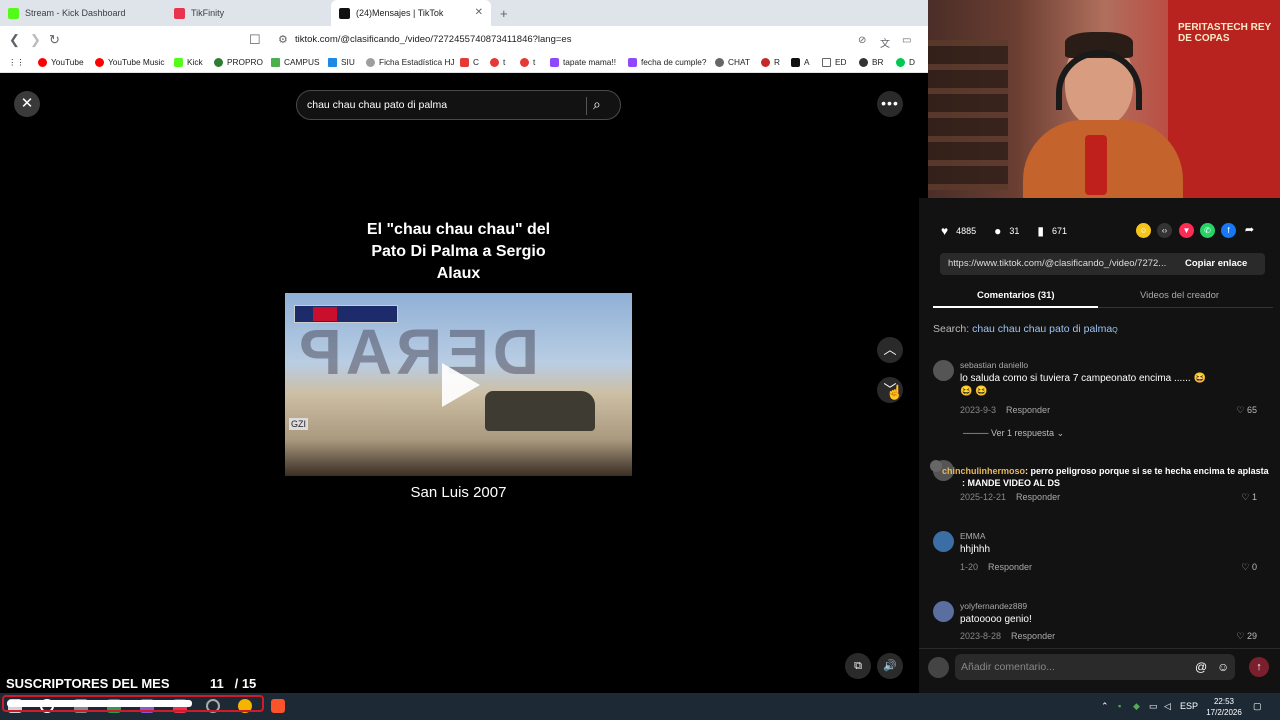 The height and width of the screenshot is (720, 1280). What do you see at coordinates (1228, 230) in the screenshot?
I see `facebook-icon: f` at bounding box center [1228, 230].